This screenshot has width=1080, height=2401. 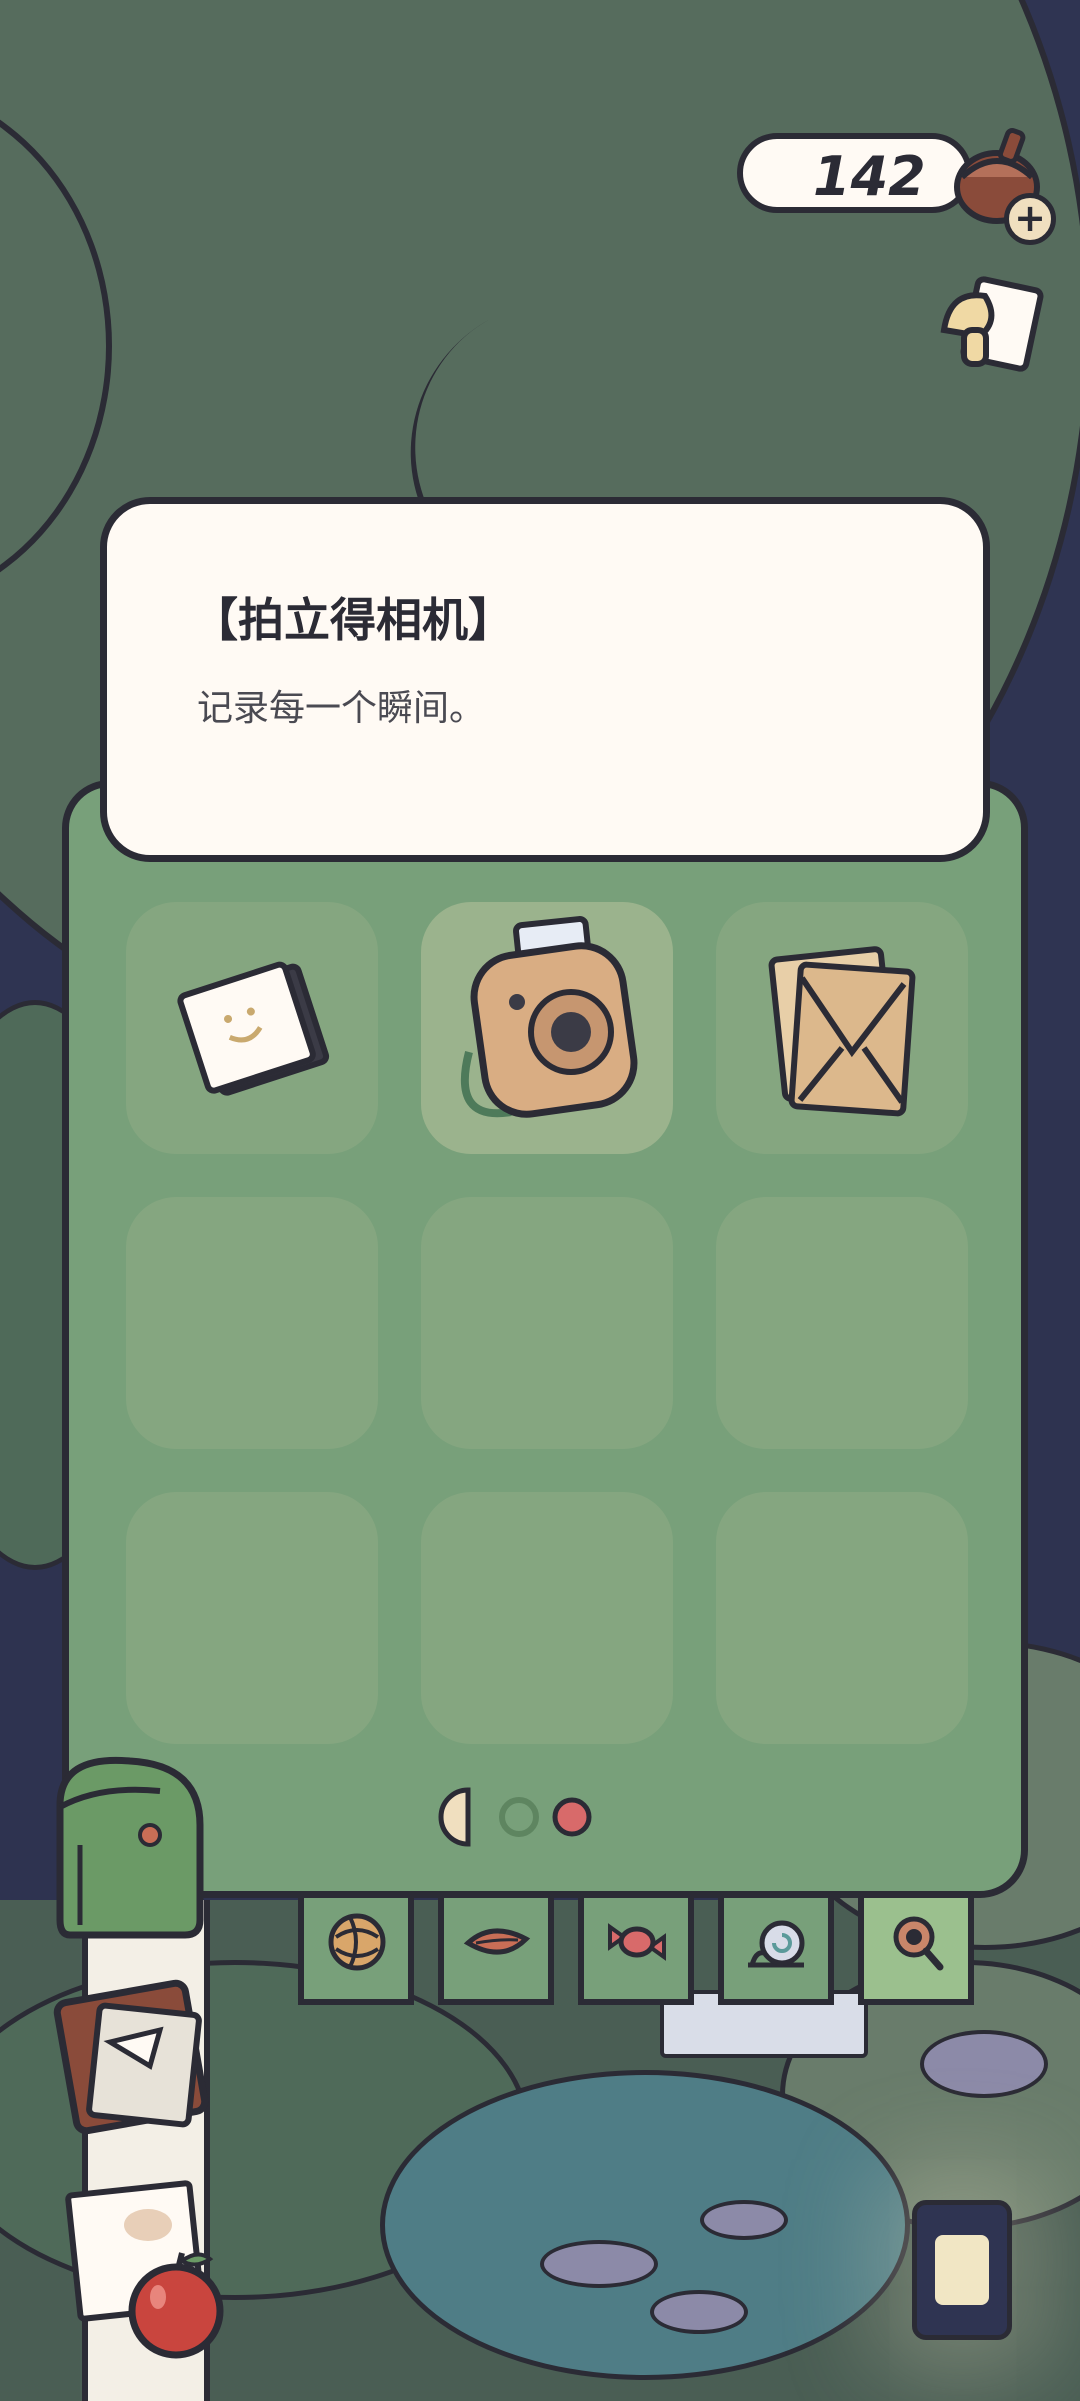 What do you see at coordinates (1030, 219) in the screenshot?
I see `add-acorn-button: +` at bounding box center [1030, 219].